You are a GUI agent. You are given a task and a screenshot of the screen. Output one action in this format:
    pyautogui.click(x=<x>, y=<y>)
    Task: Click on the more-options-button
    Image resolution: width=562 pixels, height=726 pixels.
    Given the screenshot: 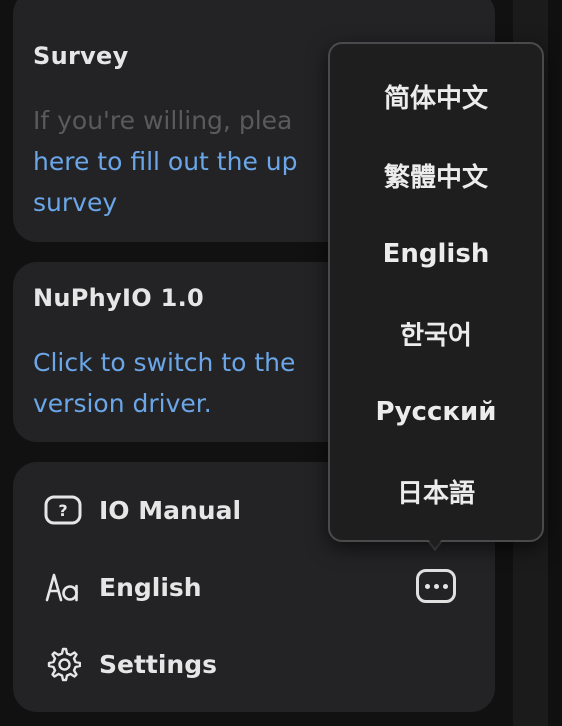 What is the action you would take?
    pyautogui.click(x=436, y=586)
    